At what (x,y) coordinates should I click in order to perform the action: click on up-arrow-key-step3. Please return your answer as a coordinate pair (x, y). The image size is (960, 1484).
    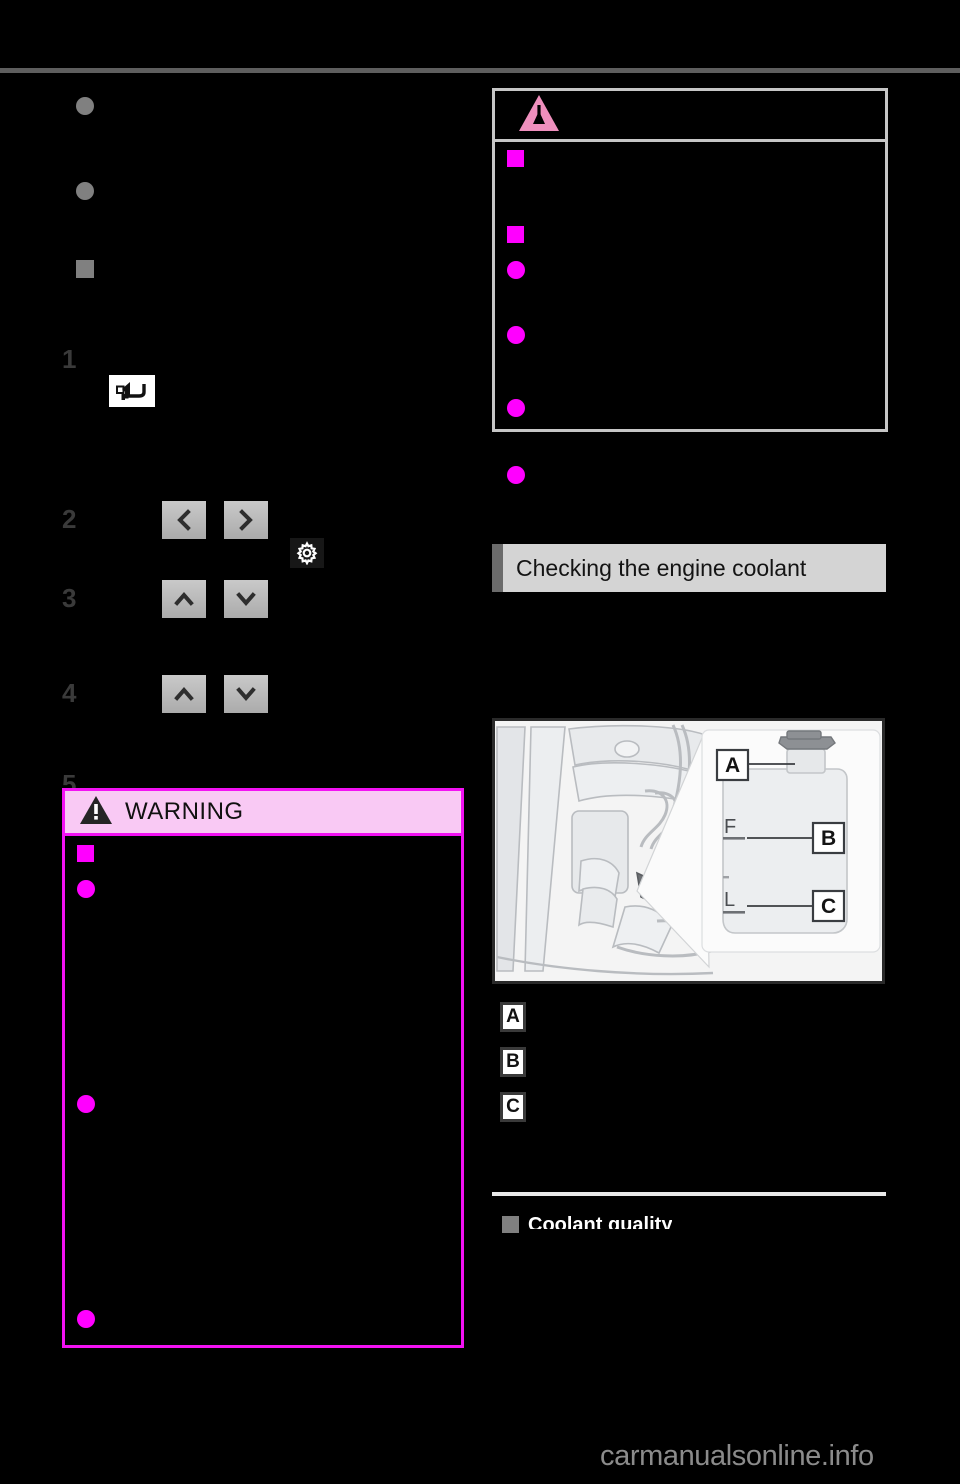
    Looking at the image, I should click on (184, 599).